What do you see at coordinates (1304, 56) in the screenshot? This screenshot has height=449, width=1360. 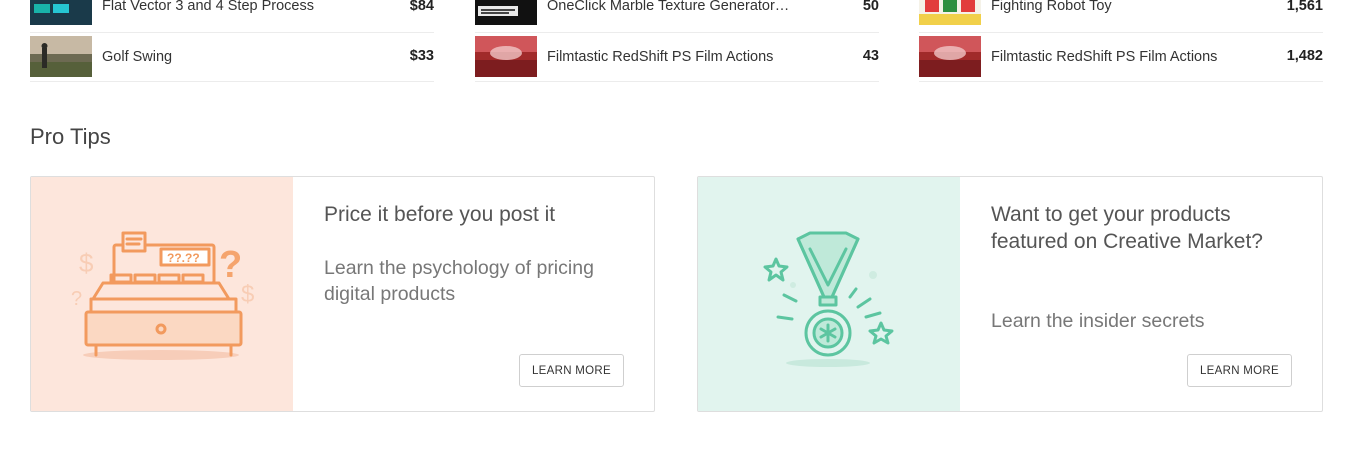 I see `item-earnings: 1,482` at bounding box center [1304, 56].